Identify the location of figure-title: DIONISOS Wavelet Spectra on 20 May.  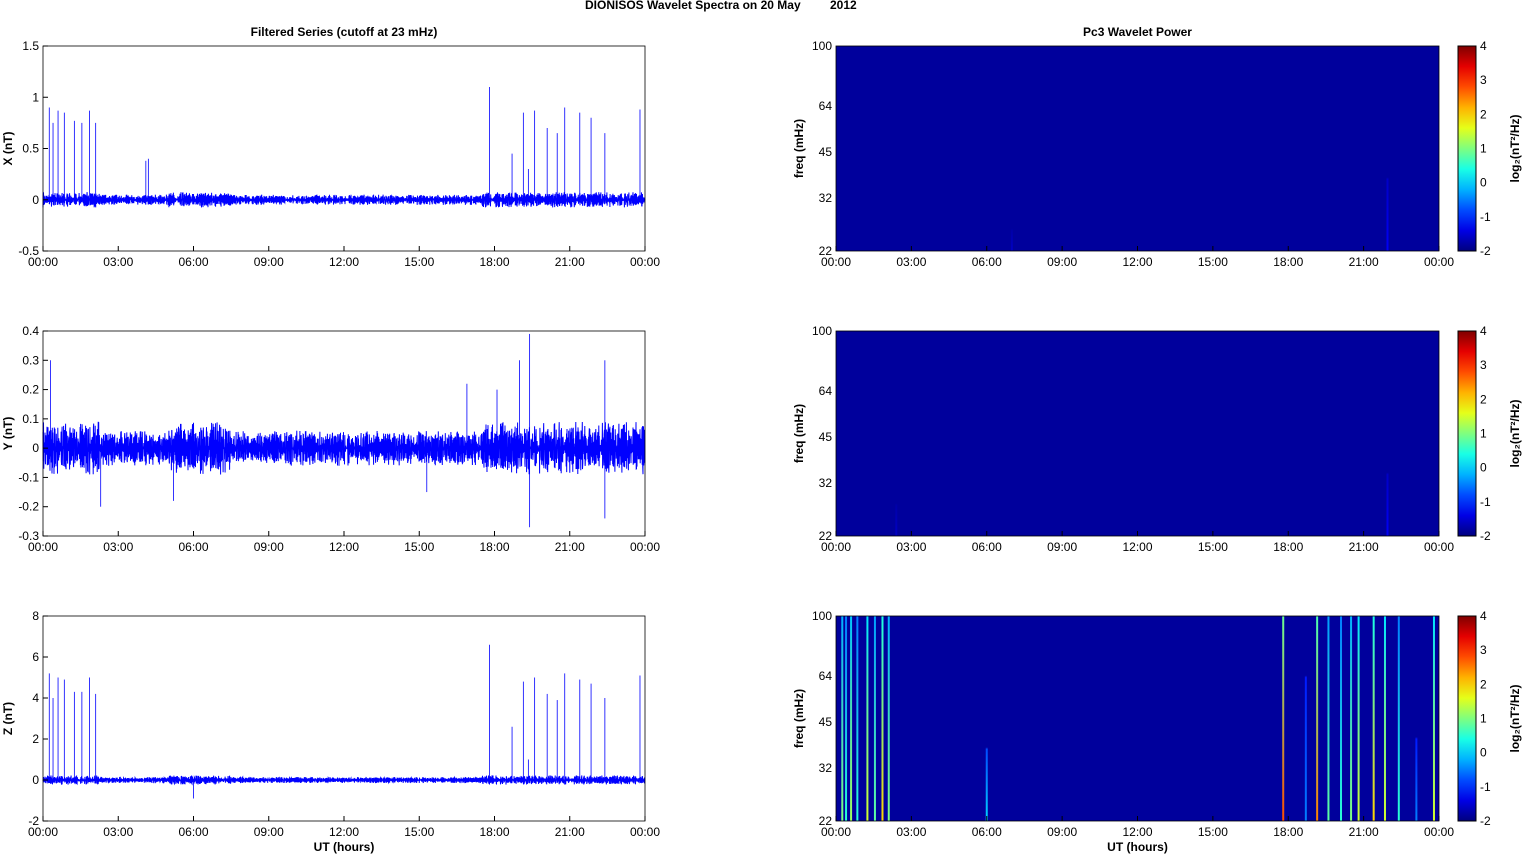
(693, 6).